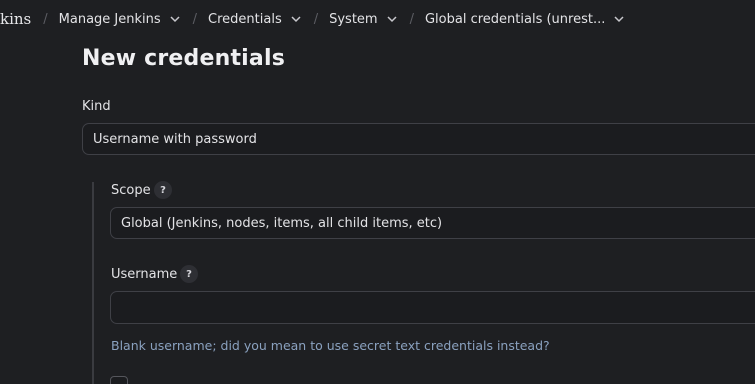 The height and width of the screenshot is (384, 755). What do you see at coordinates (144, 274) in the screenshot?
I see `username-label: Username` at bounding box center [144, 274].